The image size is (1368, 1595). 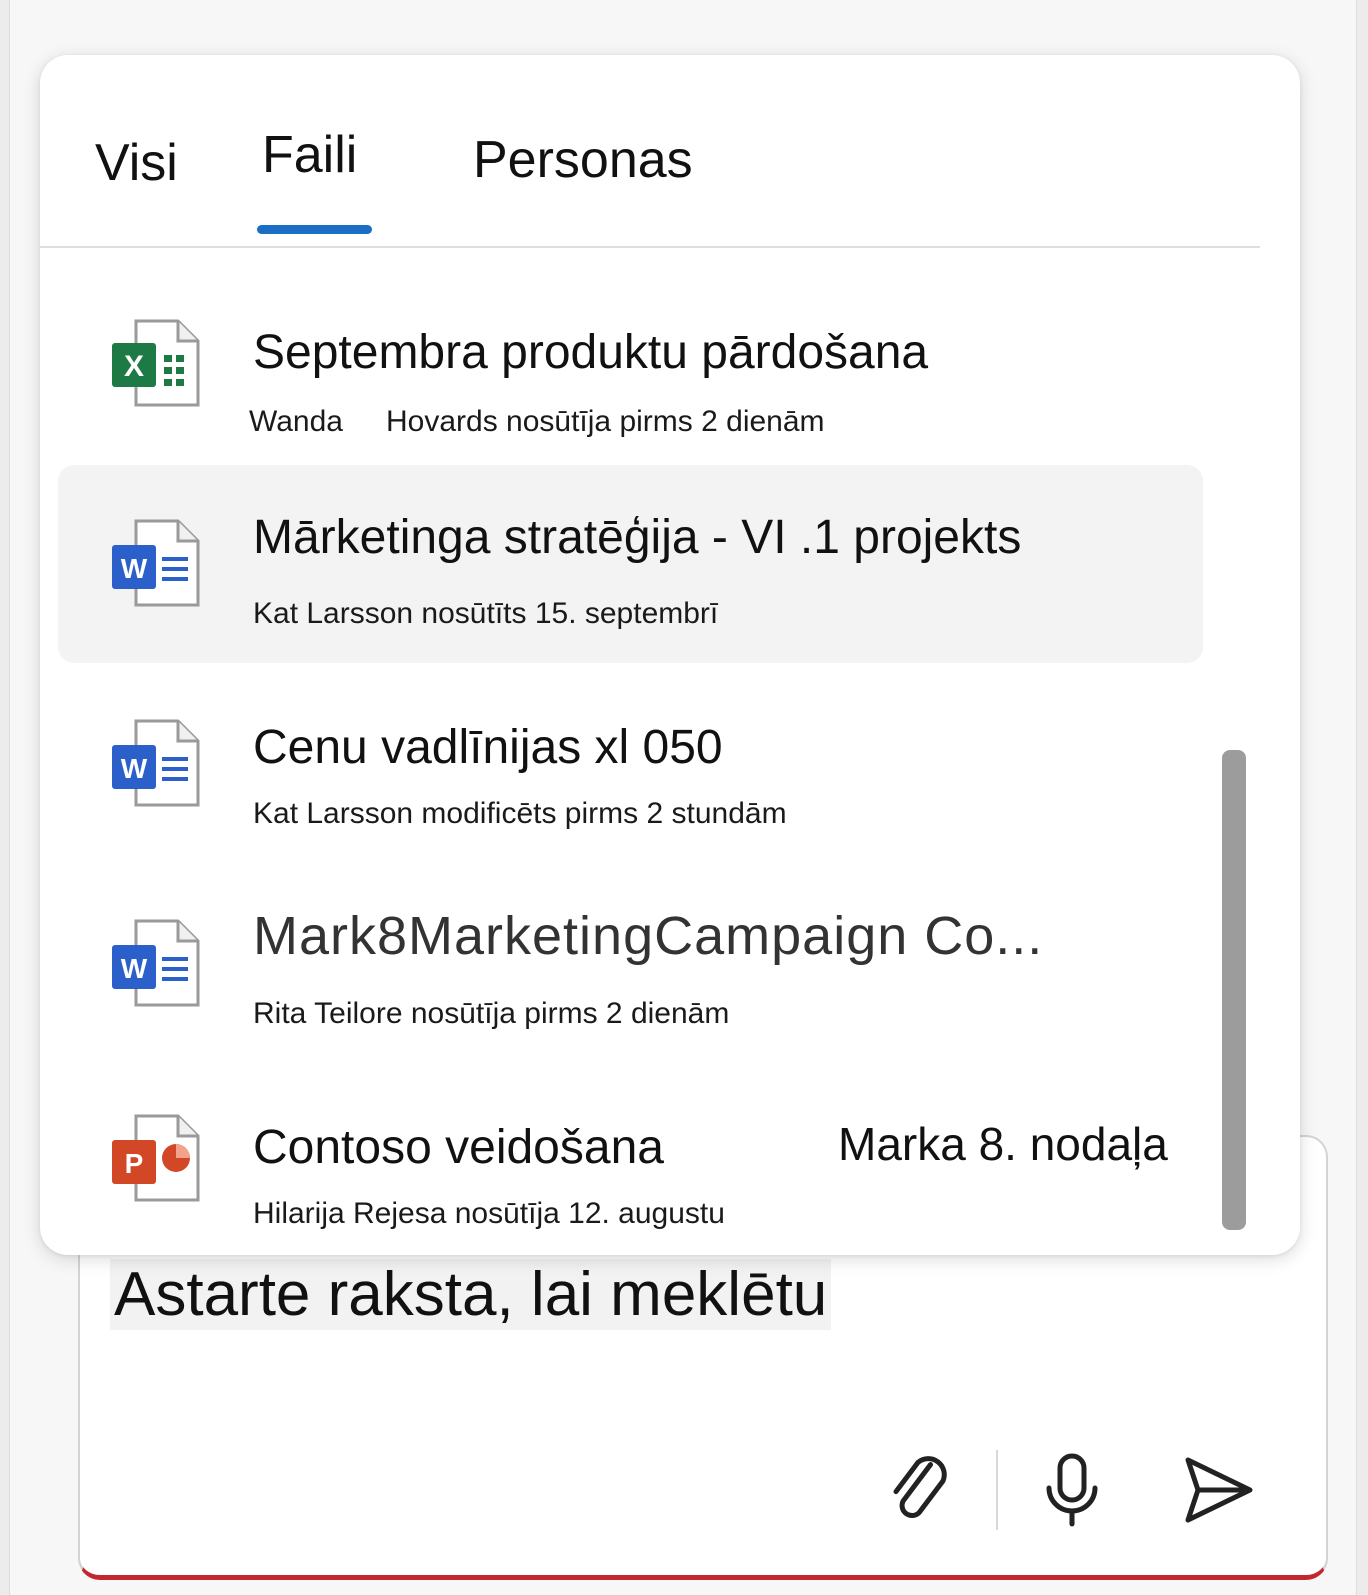 What do you see at coordinates (520, 813) in the screenshot?
I see `file-meta: Kat Larsson modificēts pirms 2 stundām` at bounding box center [520, 813].